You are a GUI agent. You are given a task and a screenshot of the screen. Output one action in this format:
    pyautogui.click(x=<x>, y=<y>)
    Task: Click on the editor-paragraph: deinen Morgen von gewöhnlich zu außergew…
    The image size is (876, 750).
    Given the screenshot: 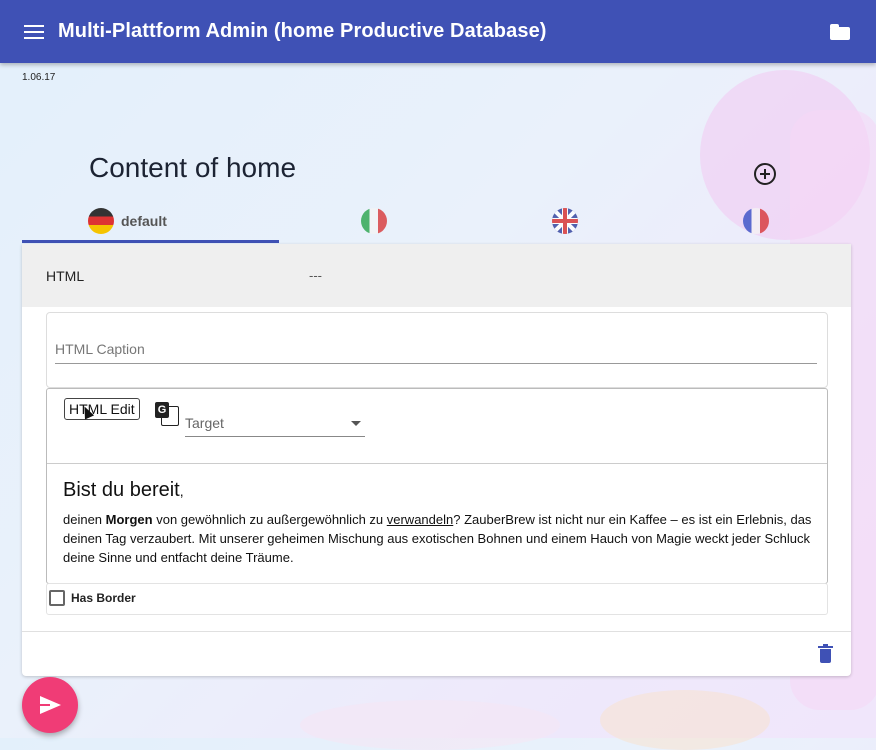 What is the action you would take?
    pyautogui.click(x=437, y=538)
    